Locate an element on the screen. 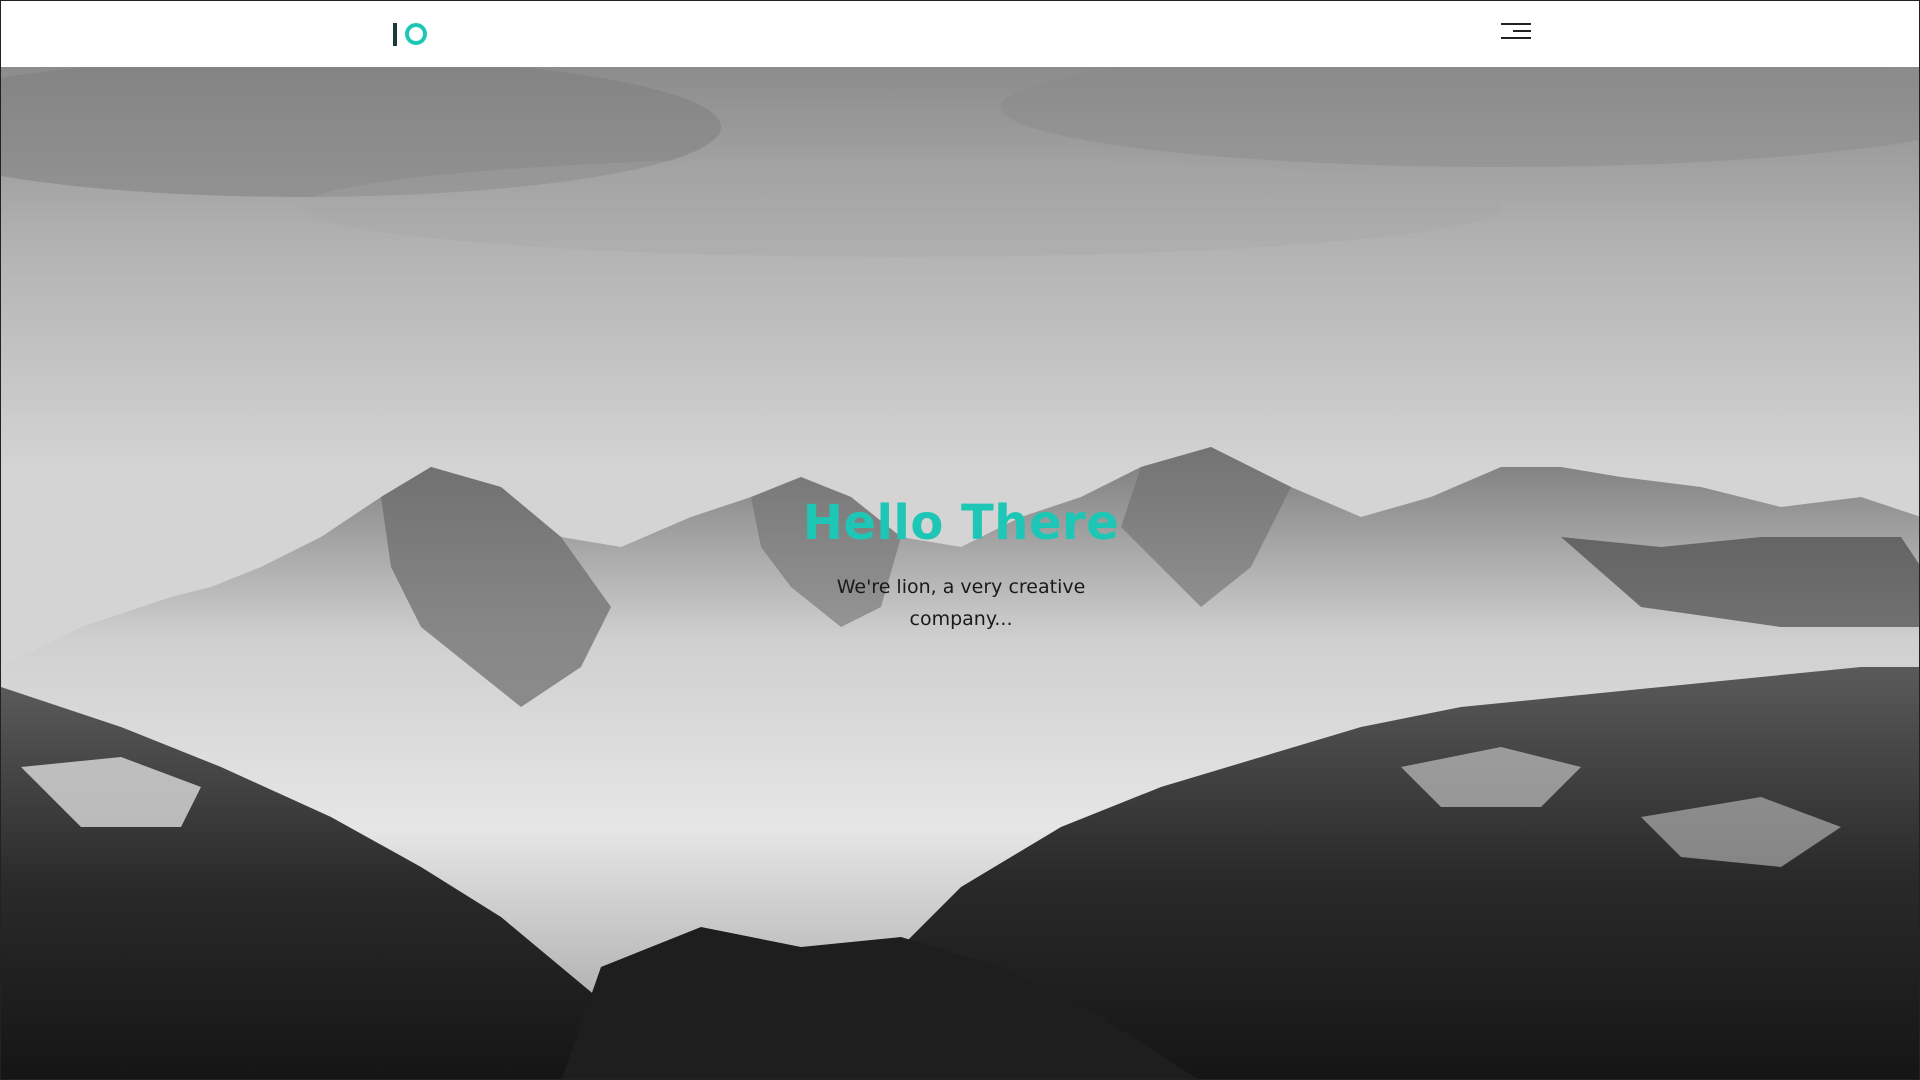 The image size is (1920, 1080). hero-title: Hello There is located at coordinates (961, 523).